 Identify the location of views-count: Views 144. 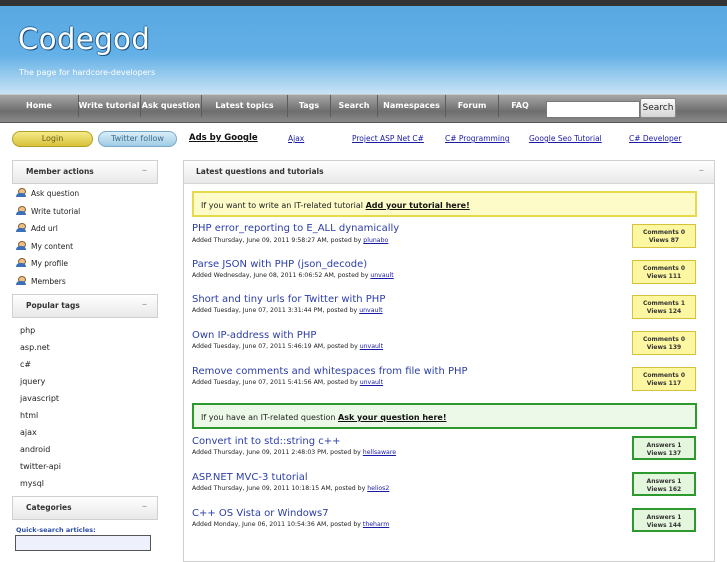
(664, 525).